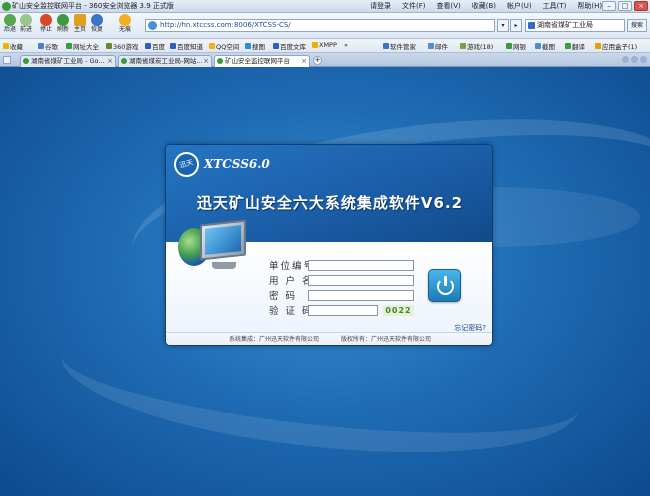 This screenshot has height=496, width=650. Describe the element at coordinates (69, 46) in the screenshot. I see `sites-icon` at that location.